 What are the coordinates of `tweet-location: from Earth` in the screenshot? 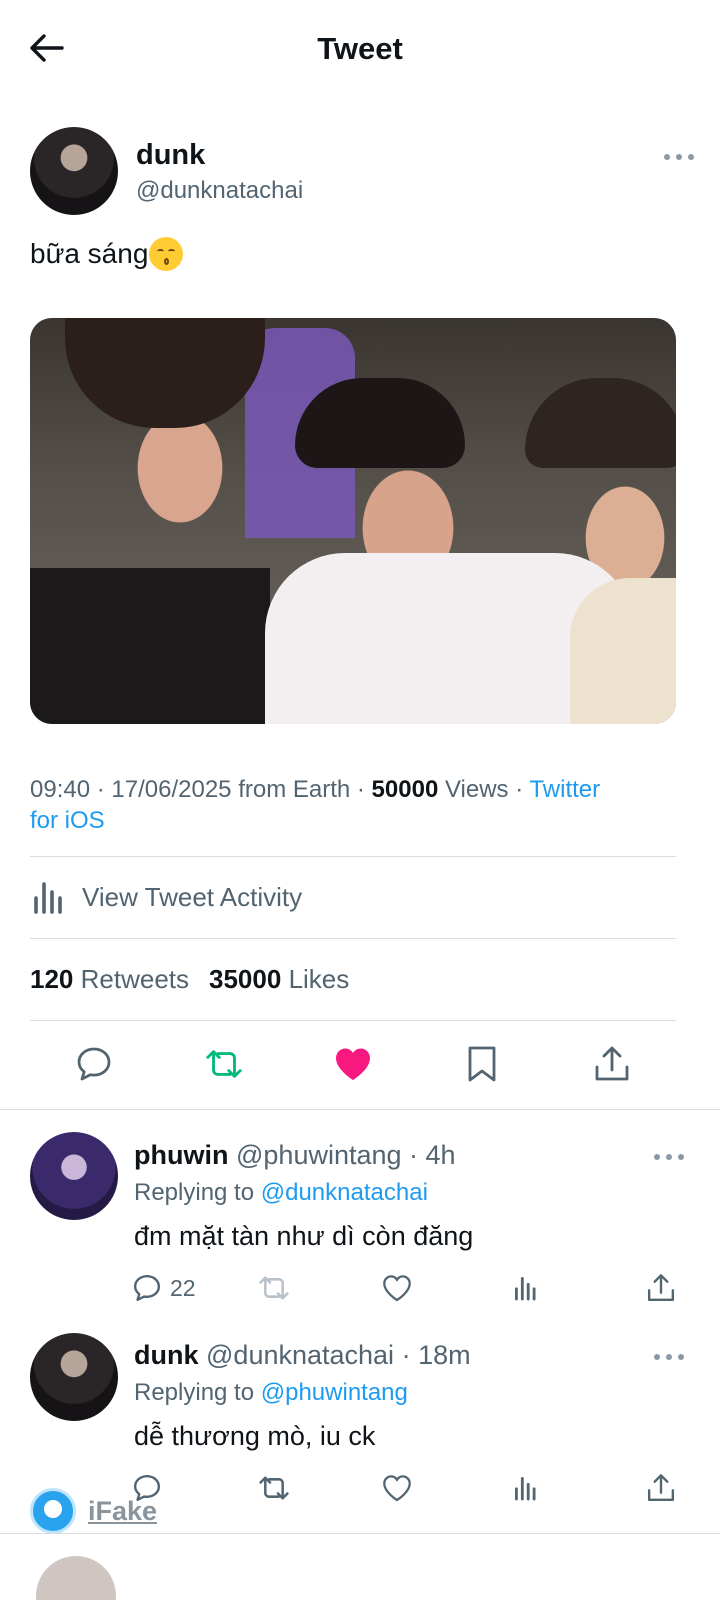 It's located at (294, 789).